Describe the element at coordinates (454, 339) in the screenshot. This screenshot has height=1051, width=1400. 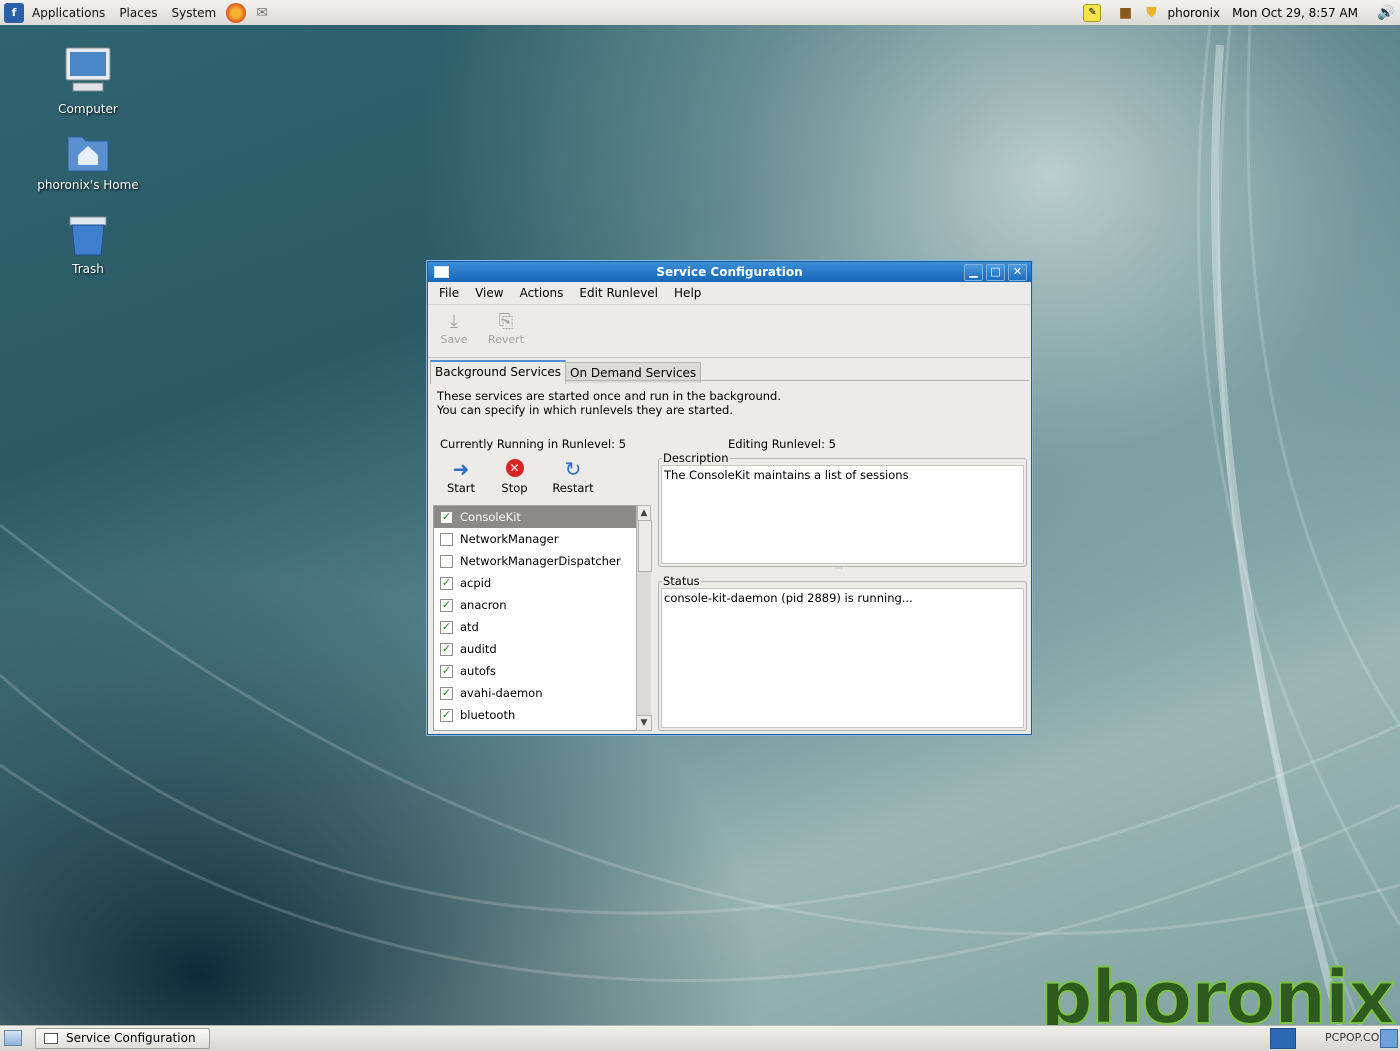
I see `save-label: Save` at that location.